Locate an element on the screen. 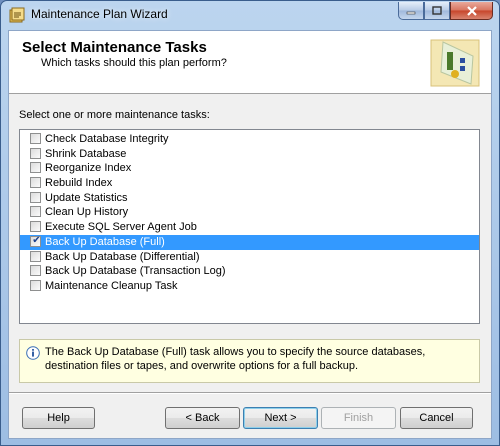 This screenshot has height=446, width=500. task-label: Reorganize Index is located at coordinates (88, 168).